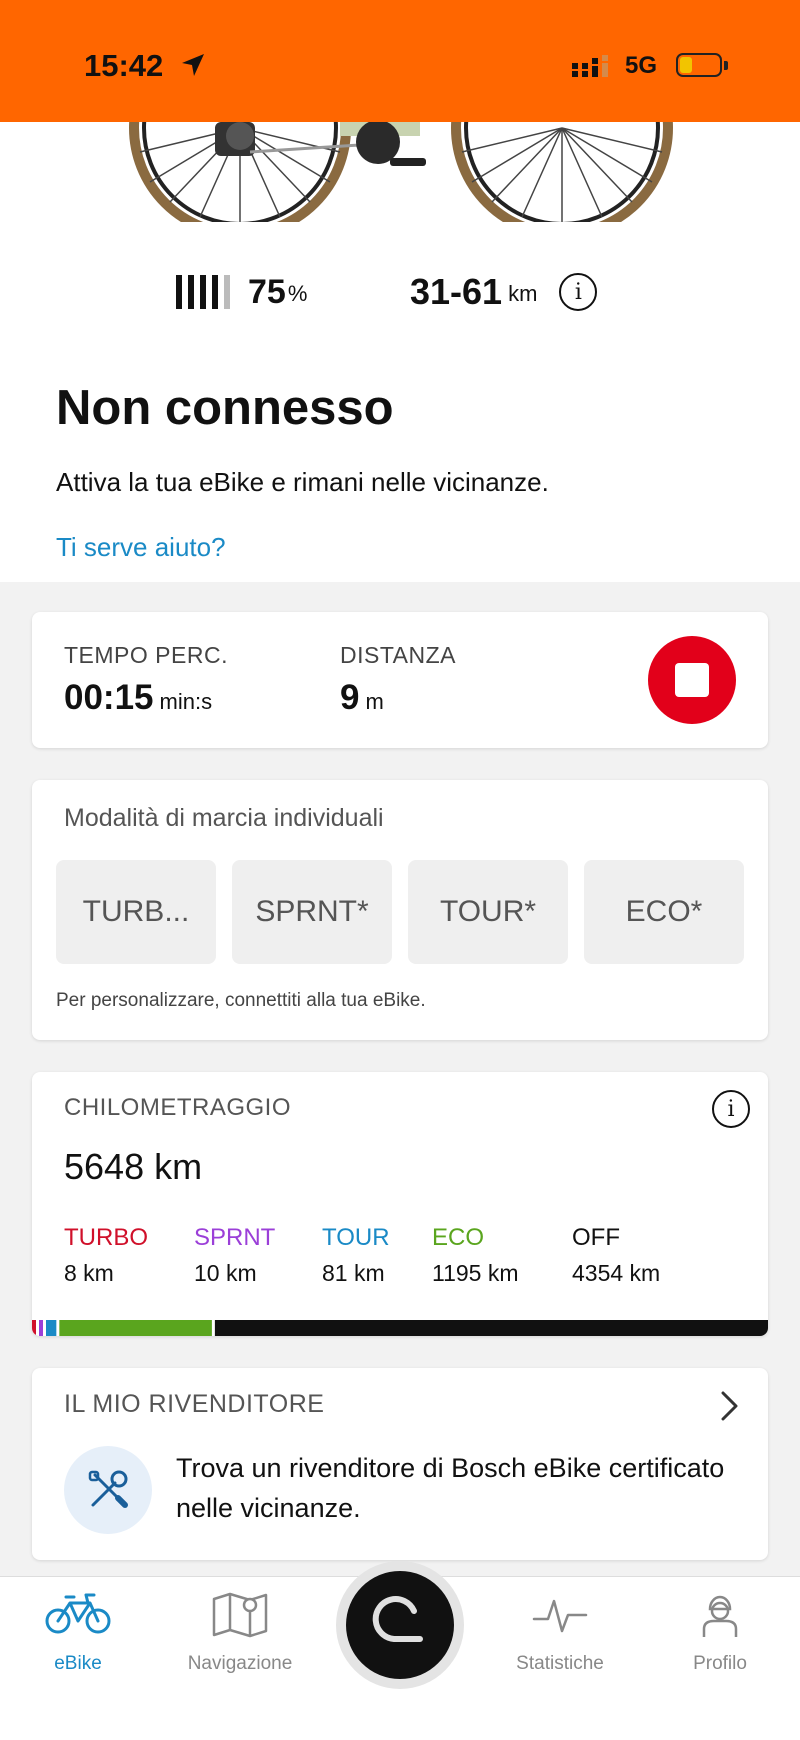 Image resolution: width=800 pixels, height=1740 pixels. I want to click on location-arrow-icon, so click(193, 65).